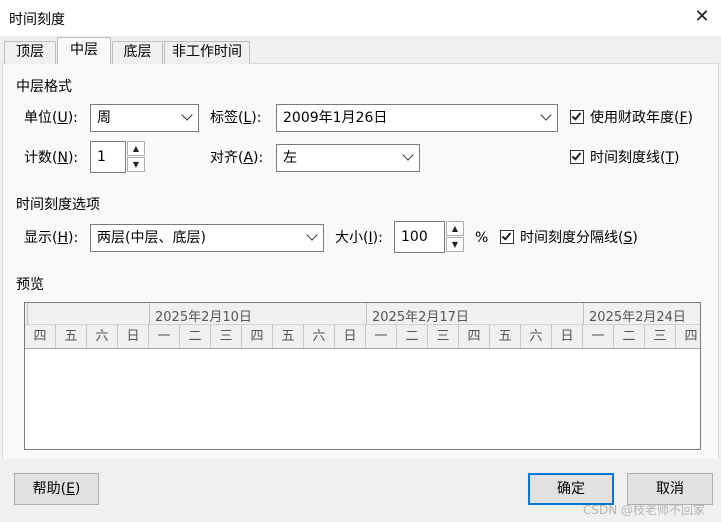 The height and width of the screenshot is (522, 721). I want to click on format-section-heading: 中层格式, so click(44, 87).